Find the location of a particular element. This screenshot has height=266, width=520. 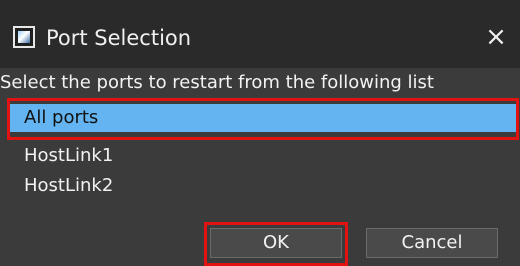

ok-button: OK is located at coordinates (276, 243).